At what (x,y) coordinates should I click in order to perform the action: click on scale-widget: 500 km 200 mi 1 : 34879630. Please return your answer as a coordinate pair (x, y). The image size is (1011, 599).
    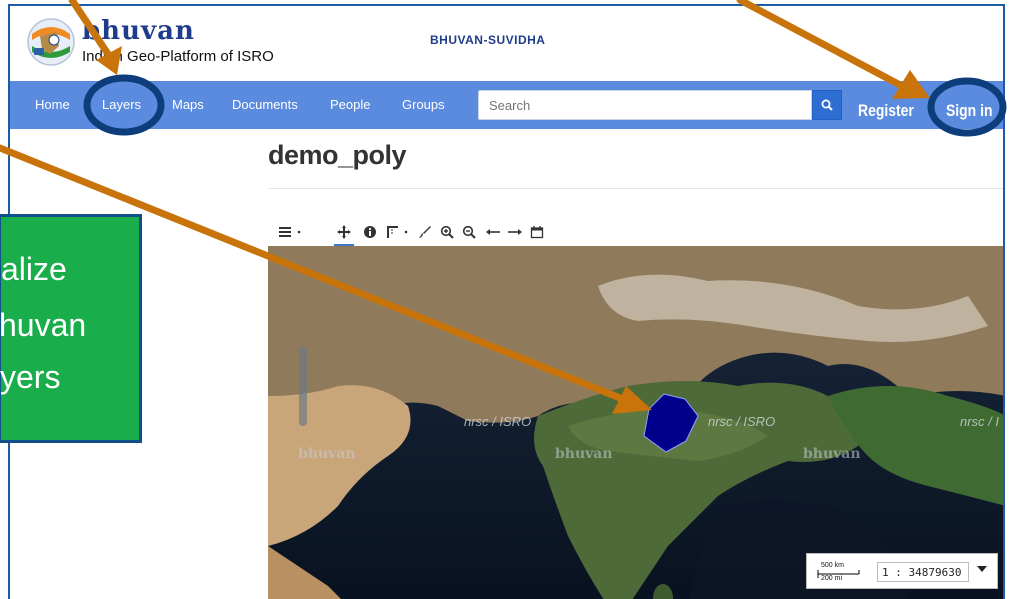
    Looking at the image, I should click on (902, 571).